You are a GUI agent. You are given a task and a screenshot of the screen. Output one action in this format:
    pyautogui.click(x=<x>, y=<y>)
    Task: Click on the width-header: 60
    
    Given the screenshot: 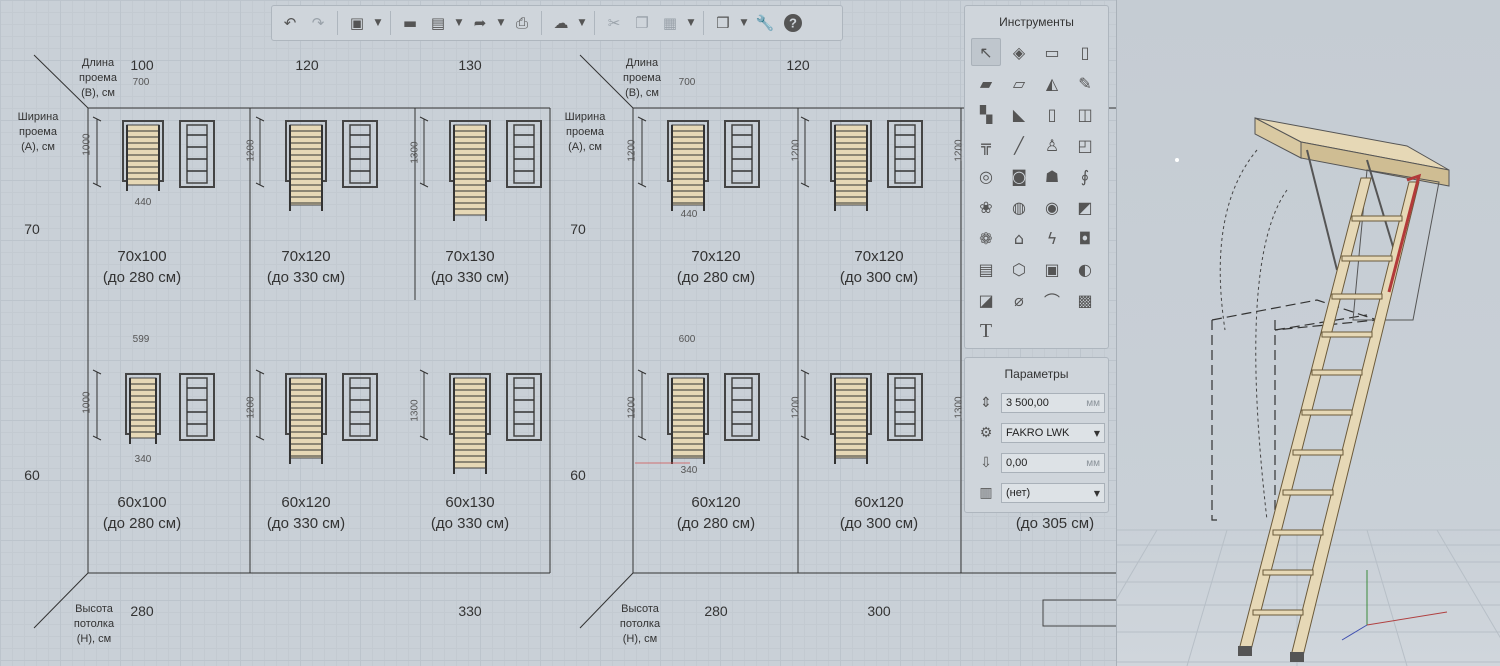 What is the action you would take?
    pyautogui.click(x=578, y=475)
    